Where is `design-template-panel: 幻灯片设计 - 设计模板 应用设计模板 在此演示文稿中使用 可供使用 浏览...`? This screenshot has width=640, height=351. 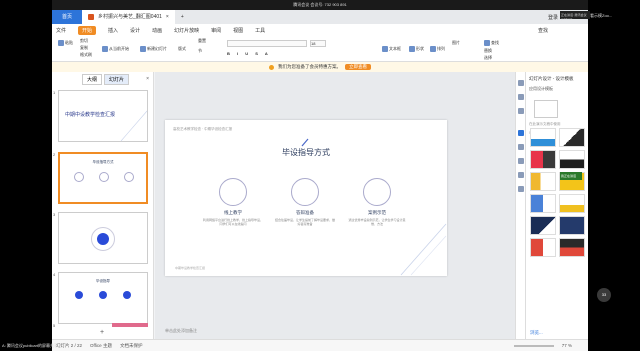
design-template-panel: 幻灯片设计 - 设计模板 应用设计模板 在此演示文稿中使用 可供使用 浏览... is located at coordinates (556, 205).